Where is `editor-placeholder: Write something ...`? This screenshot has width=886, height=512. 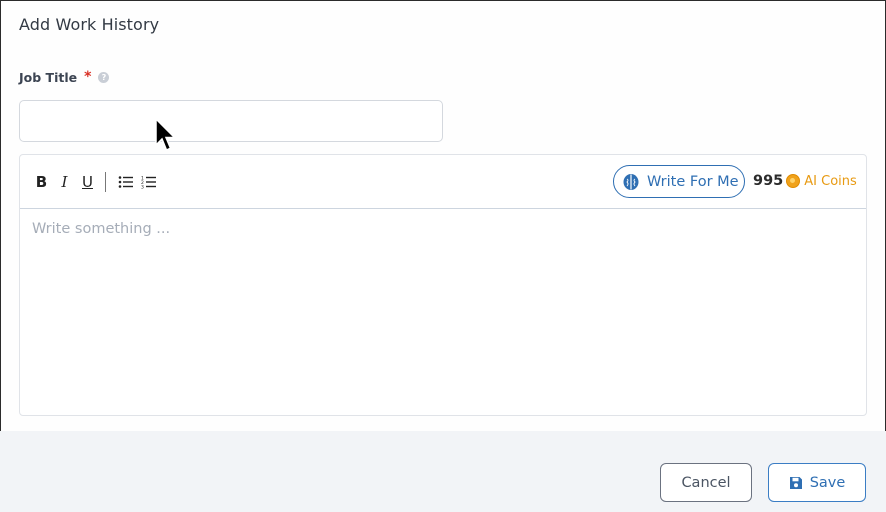 editor-placeholder: Write something ... is located at coordinates (101, 229).